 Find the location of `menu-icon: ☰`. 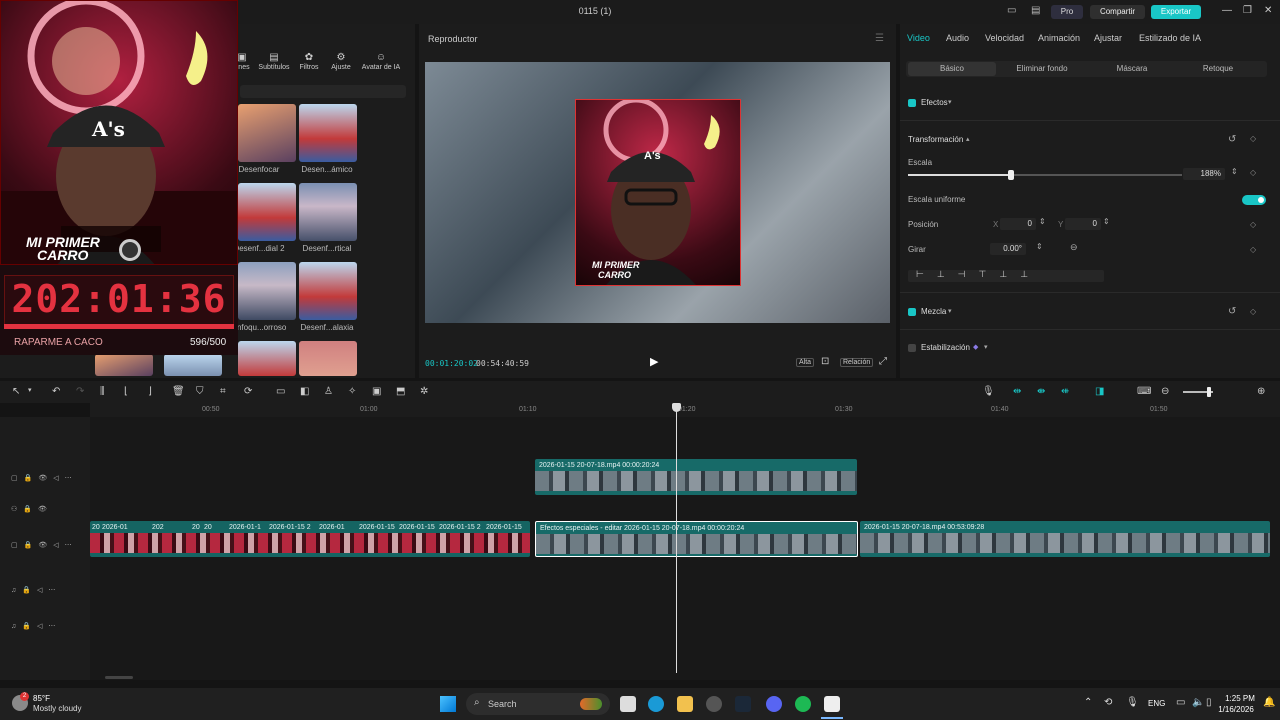

menu-icon: ☰ is located at coordinates (879, 38).